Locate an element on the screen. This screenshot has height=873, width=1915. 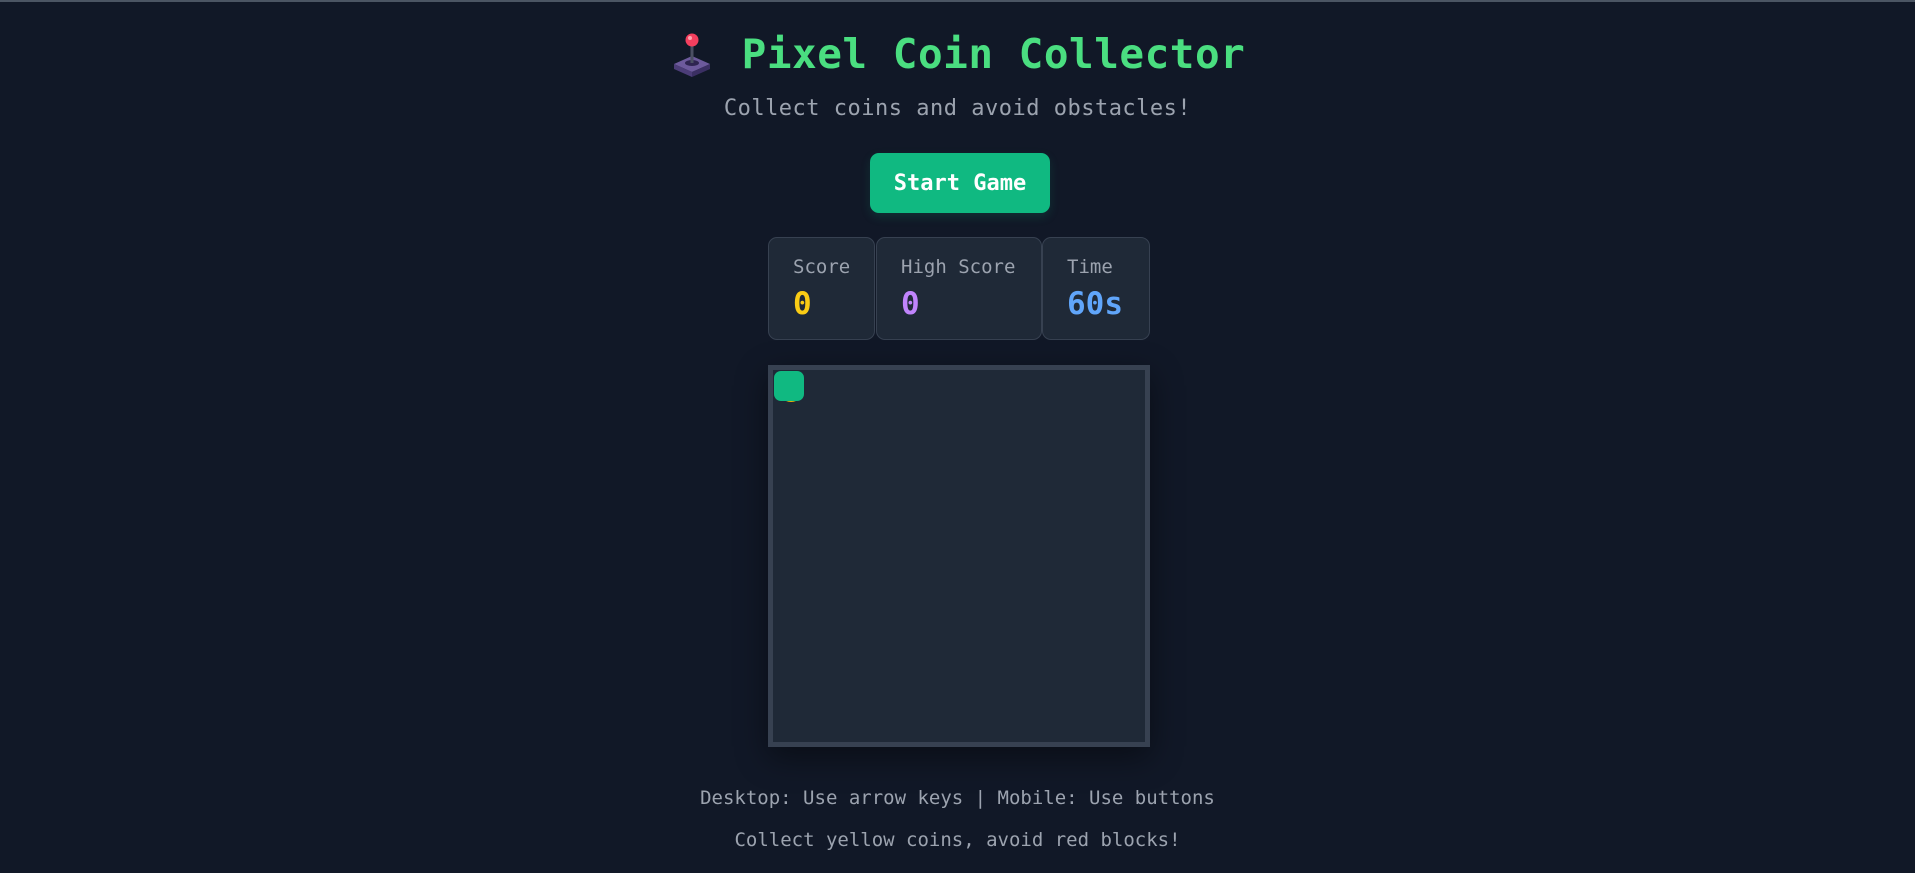
time-label: Time is located at coordinates (1090, 267).